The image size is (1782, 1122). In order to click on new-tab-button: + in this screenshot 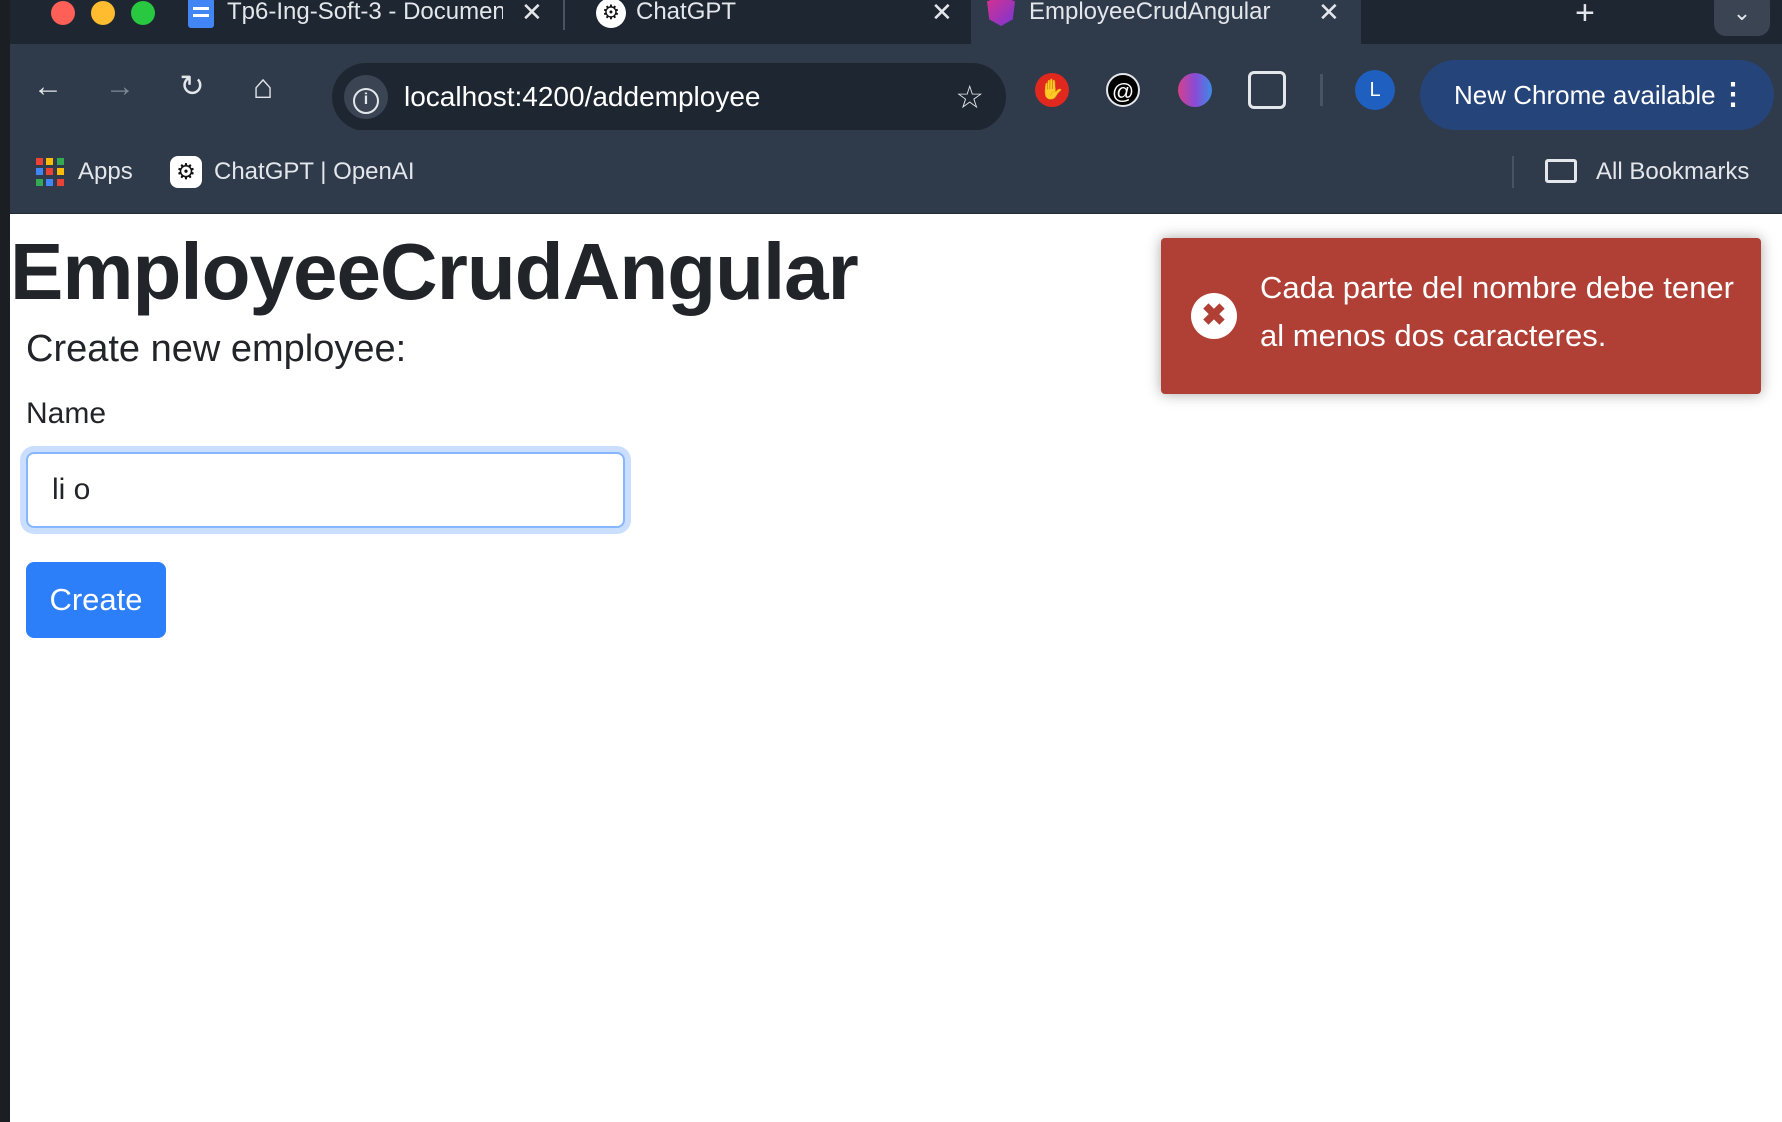, I will do `click(1585, 16)`.